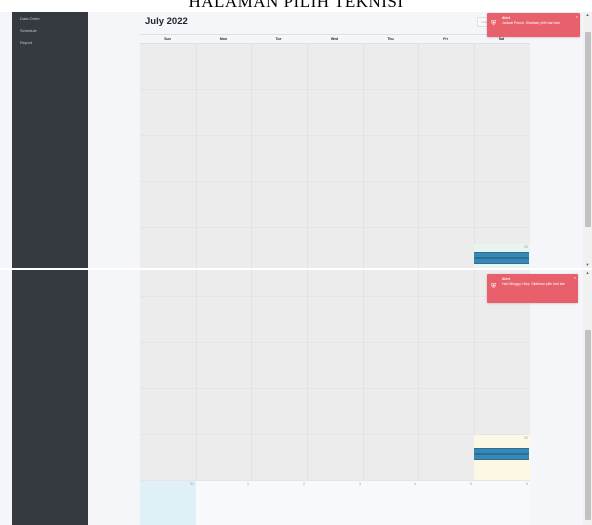  What do you see at coordinates (531, 23) in the screenshot?
I see `alert-message: Jadwal Penuh, Silahkan pilih hari lain` at bounding box center [531, 23].